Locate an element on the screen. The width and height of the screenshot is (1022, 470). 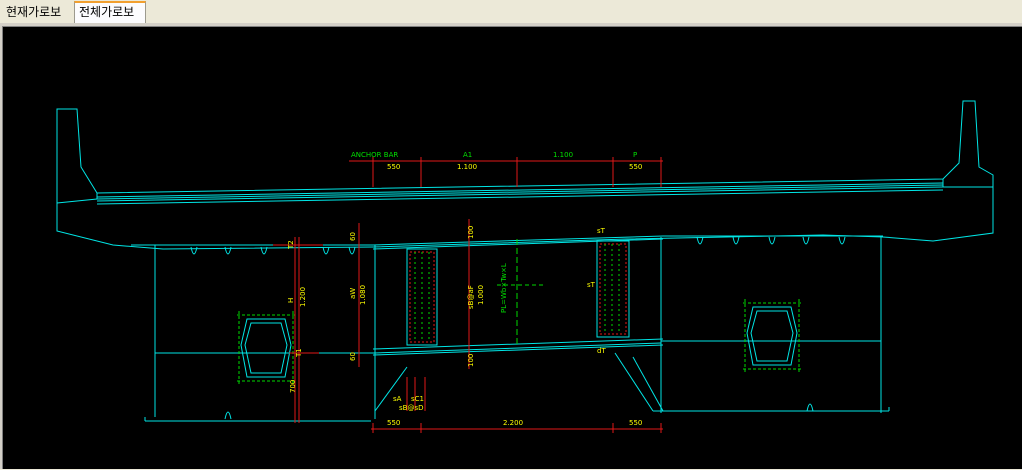
dim-60-top: 60 is located at coordinates (353, 236).